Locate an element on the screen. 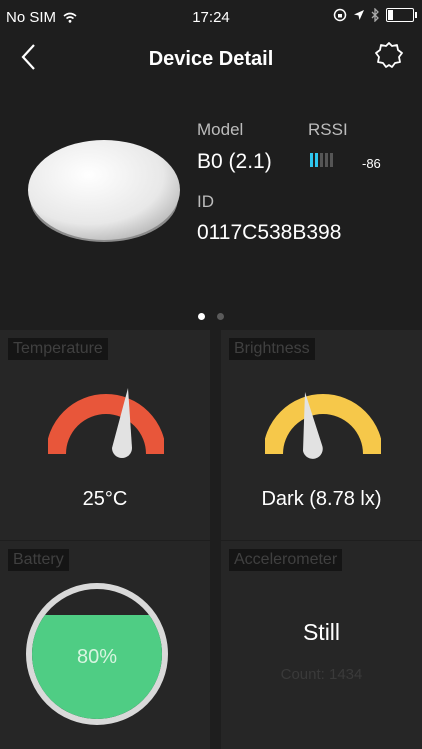 The height and width of the screenshot is (749, 422). accelerometer-label: Accelerometer is located at coordinates (286, 560).